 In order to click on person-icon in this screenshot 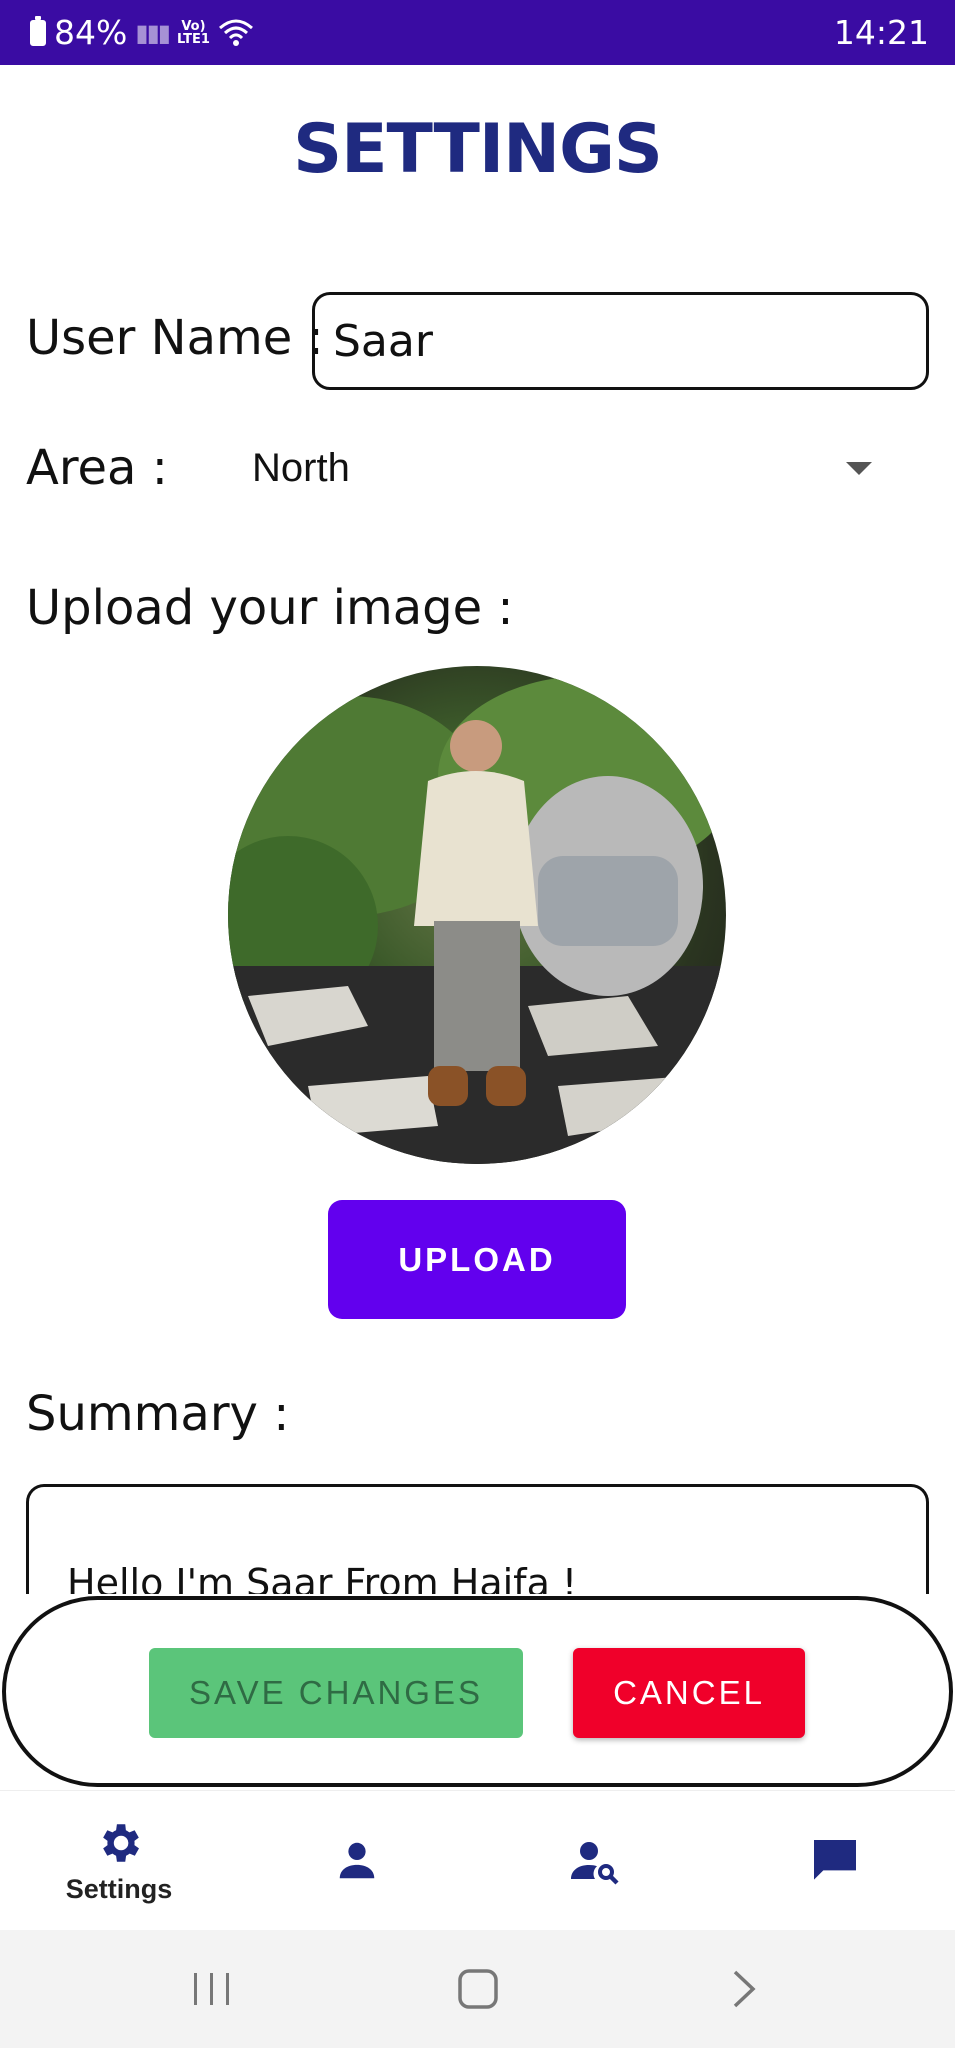, I will do `click(357, 1860)`.